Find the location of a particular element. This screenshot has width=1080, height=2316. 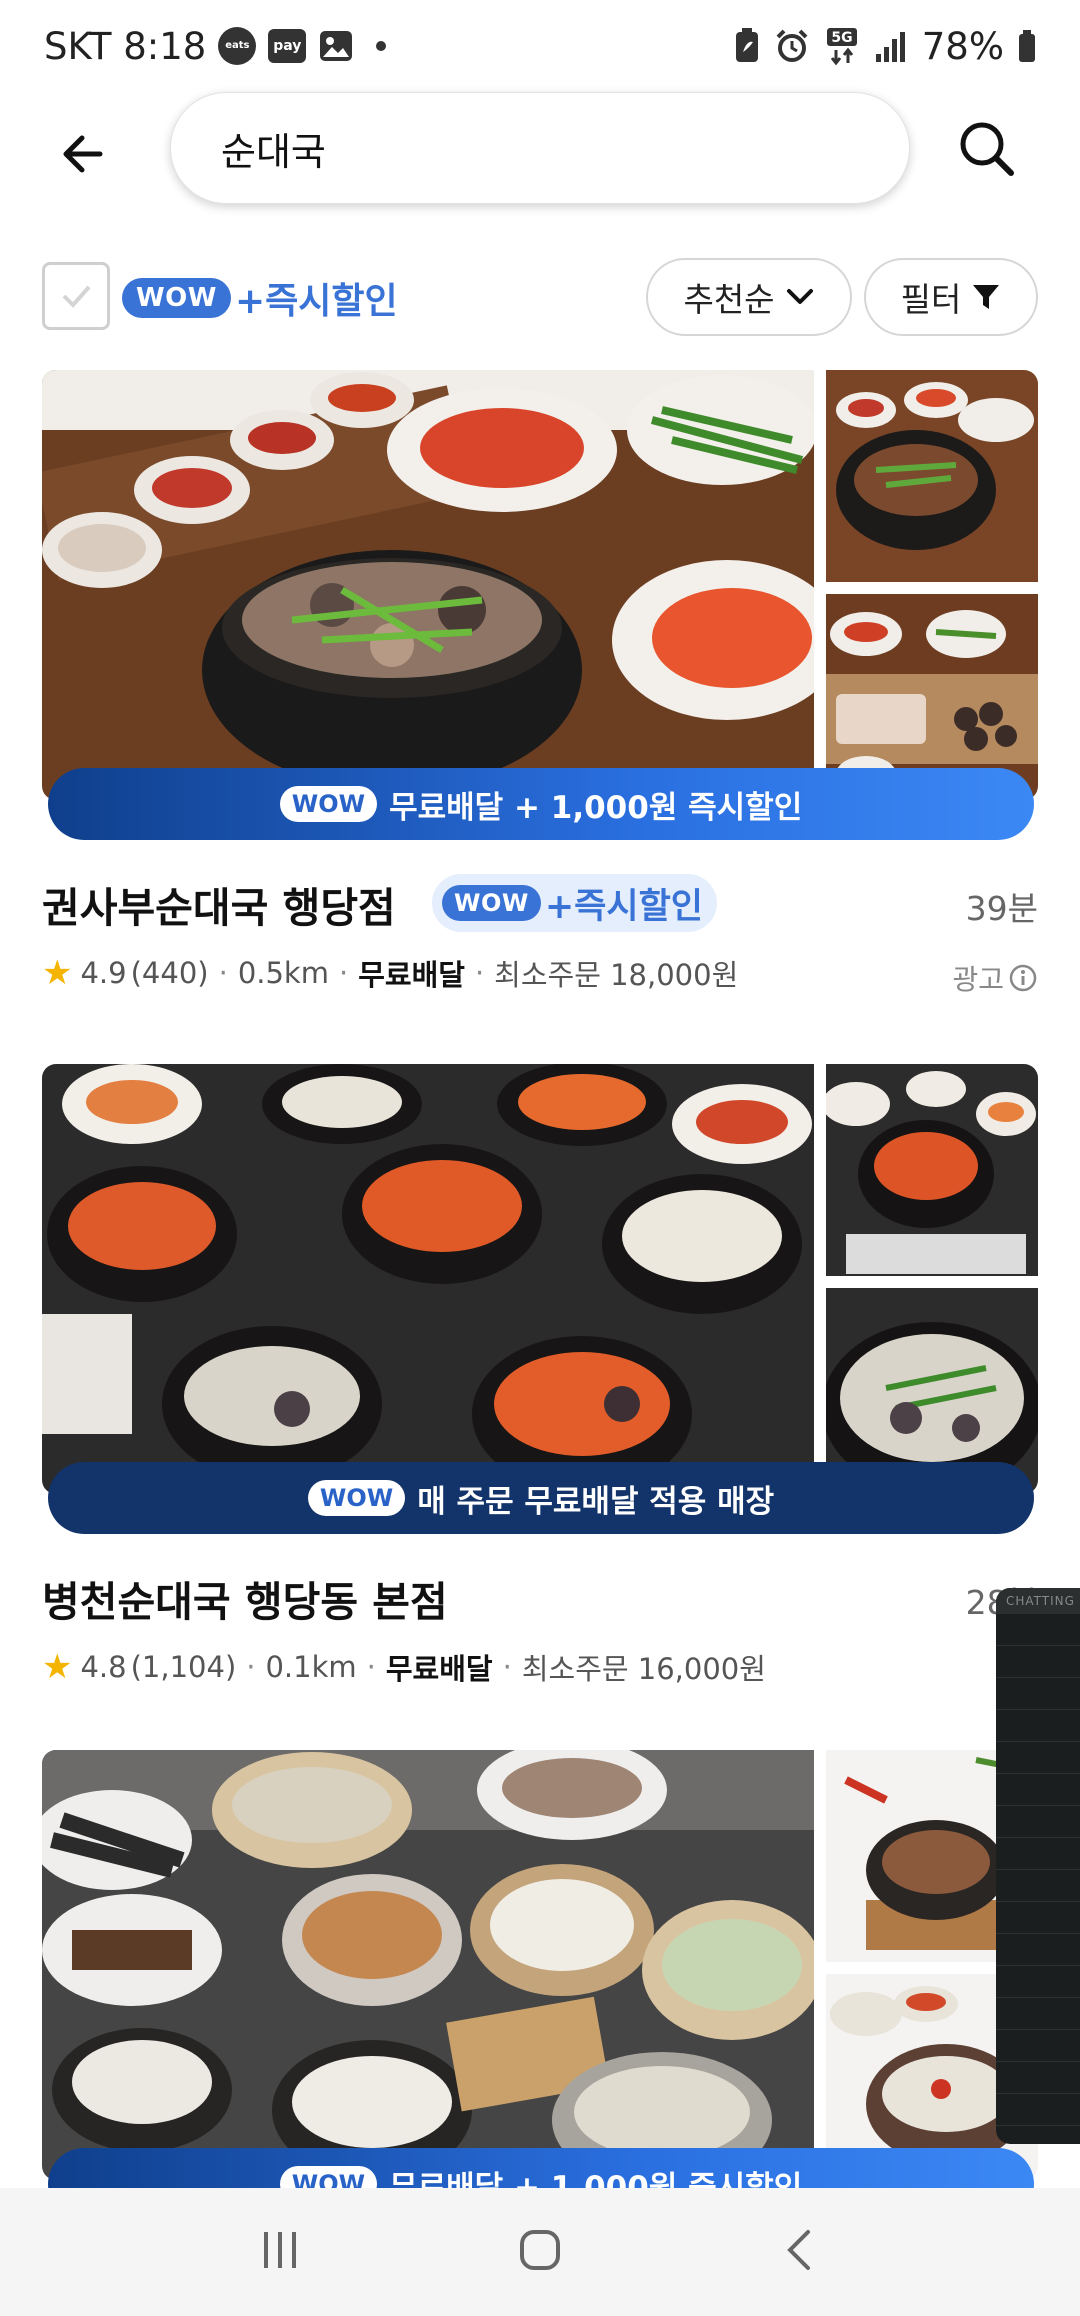

svg-text: 5G is located at coordinates (841, 38).